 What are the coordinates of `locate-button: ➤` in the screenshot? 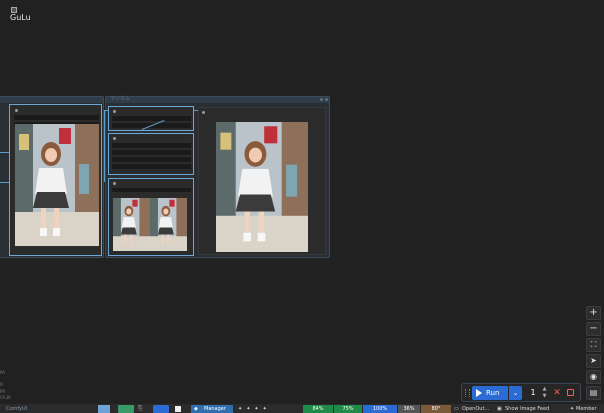 It's located at (593, 361).